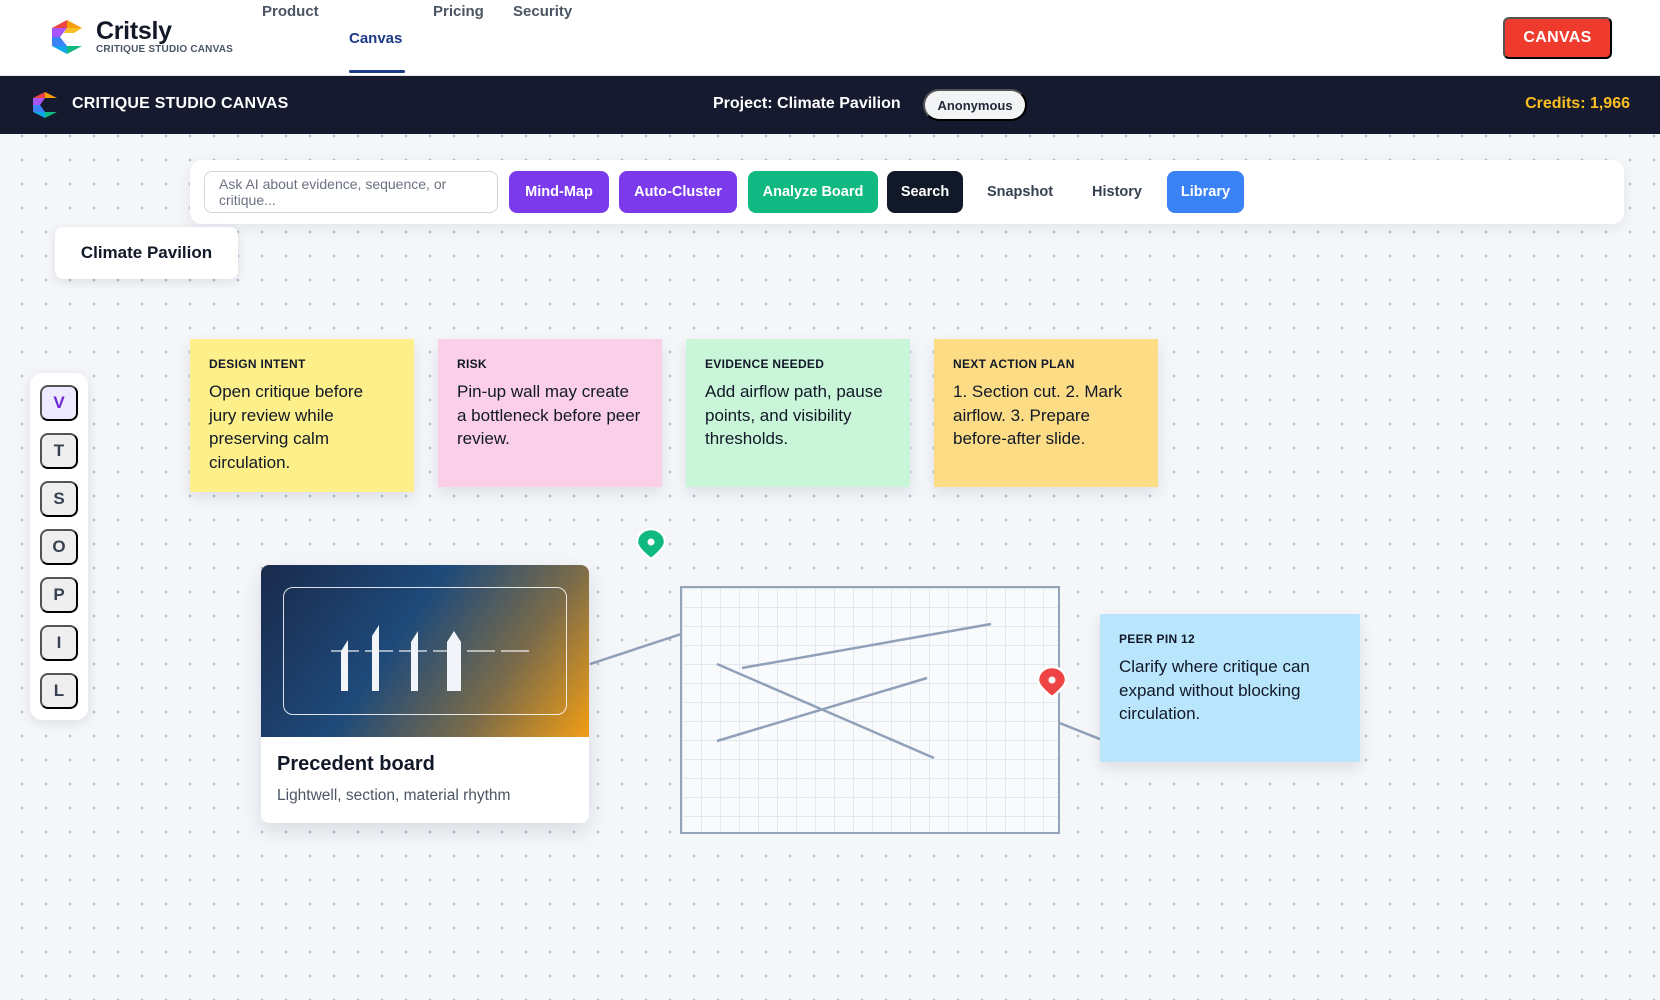 The image size is (1660, 1000). I want to click on board-title: Climate Pavilion, so click(146, 253).